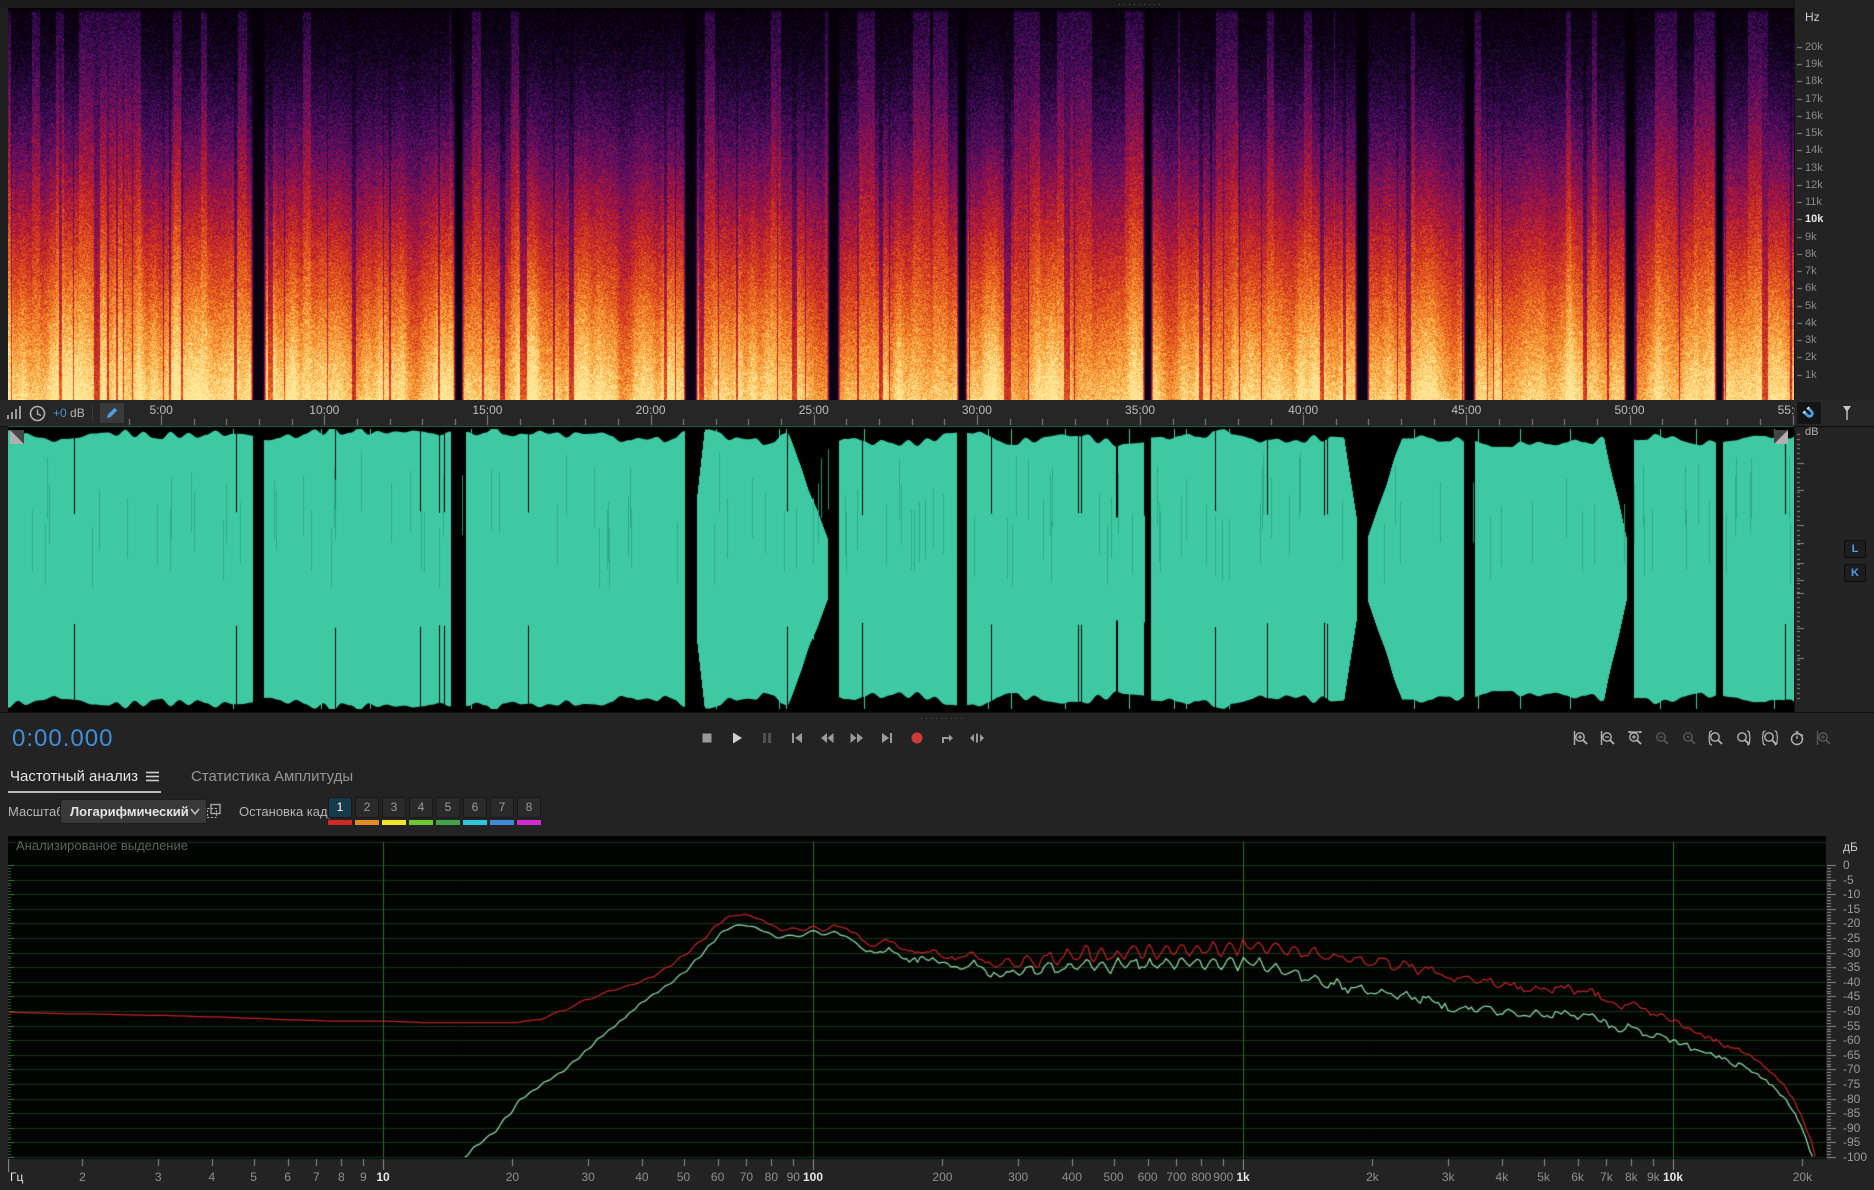  What do you see at coordinates (1847, 413) in the screenshot?
I see `add-marker-button` at bounding box center [1847, 413].